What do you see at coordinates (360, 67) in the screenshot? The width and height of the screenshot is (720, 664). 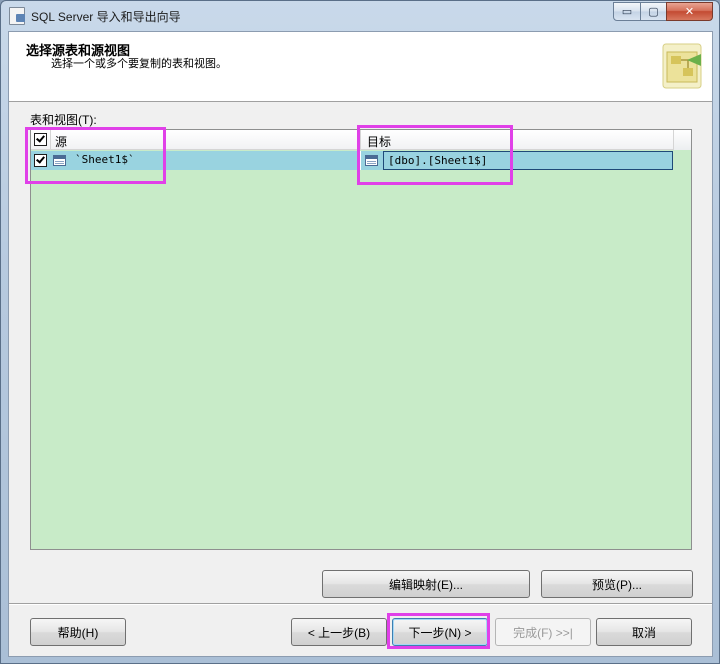 I see `wizard-header: 选择源表和源视图 选择一个或多个要复制的表和视图。` at bounding box center [360, 67].